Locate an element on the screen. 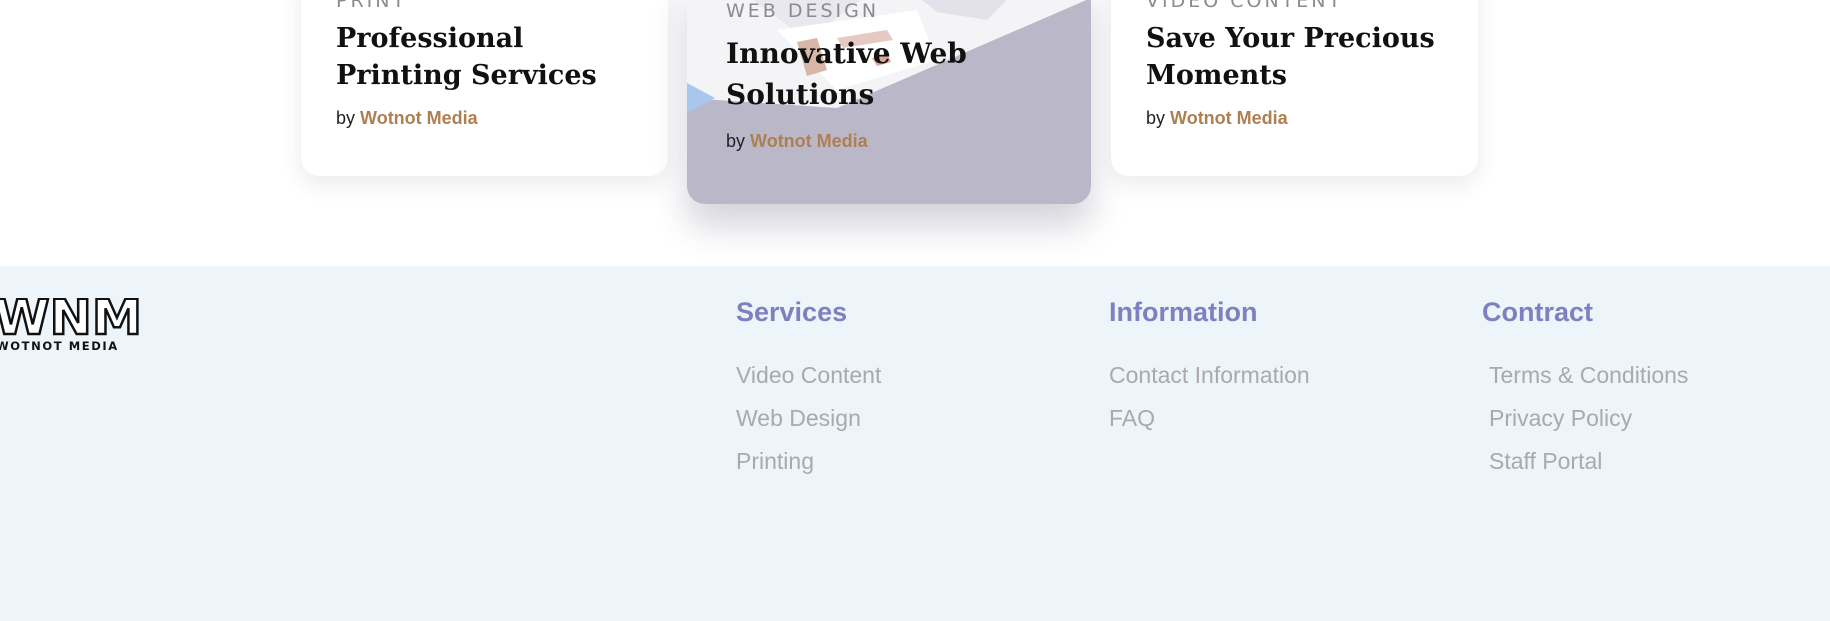 The width and height of the screenshot is (1830, 621). footer-link-staff-portal: Staff Portal is located at coordinates (1588, 461).